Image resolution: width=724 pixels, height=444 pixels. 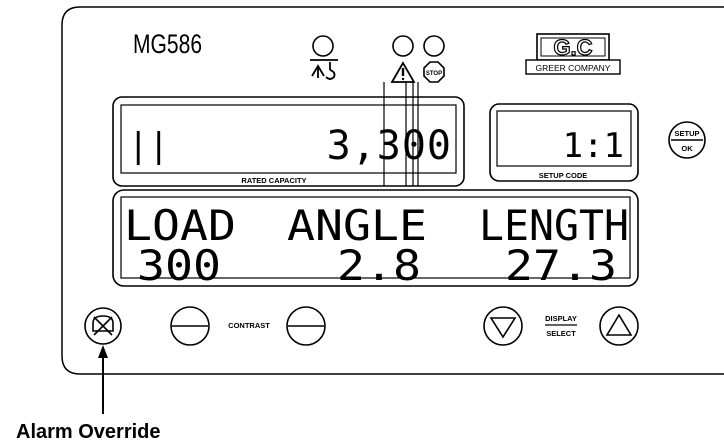 I want to click on indicator-light-stop, so click(x=434, y=46).